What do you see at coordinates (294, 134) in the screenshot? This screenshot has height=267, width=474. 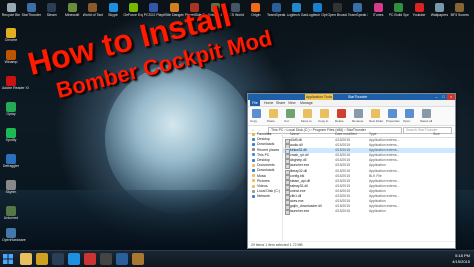 I see `column-name: Name` at bounding box center [294, 134].